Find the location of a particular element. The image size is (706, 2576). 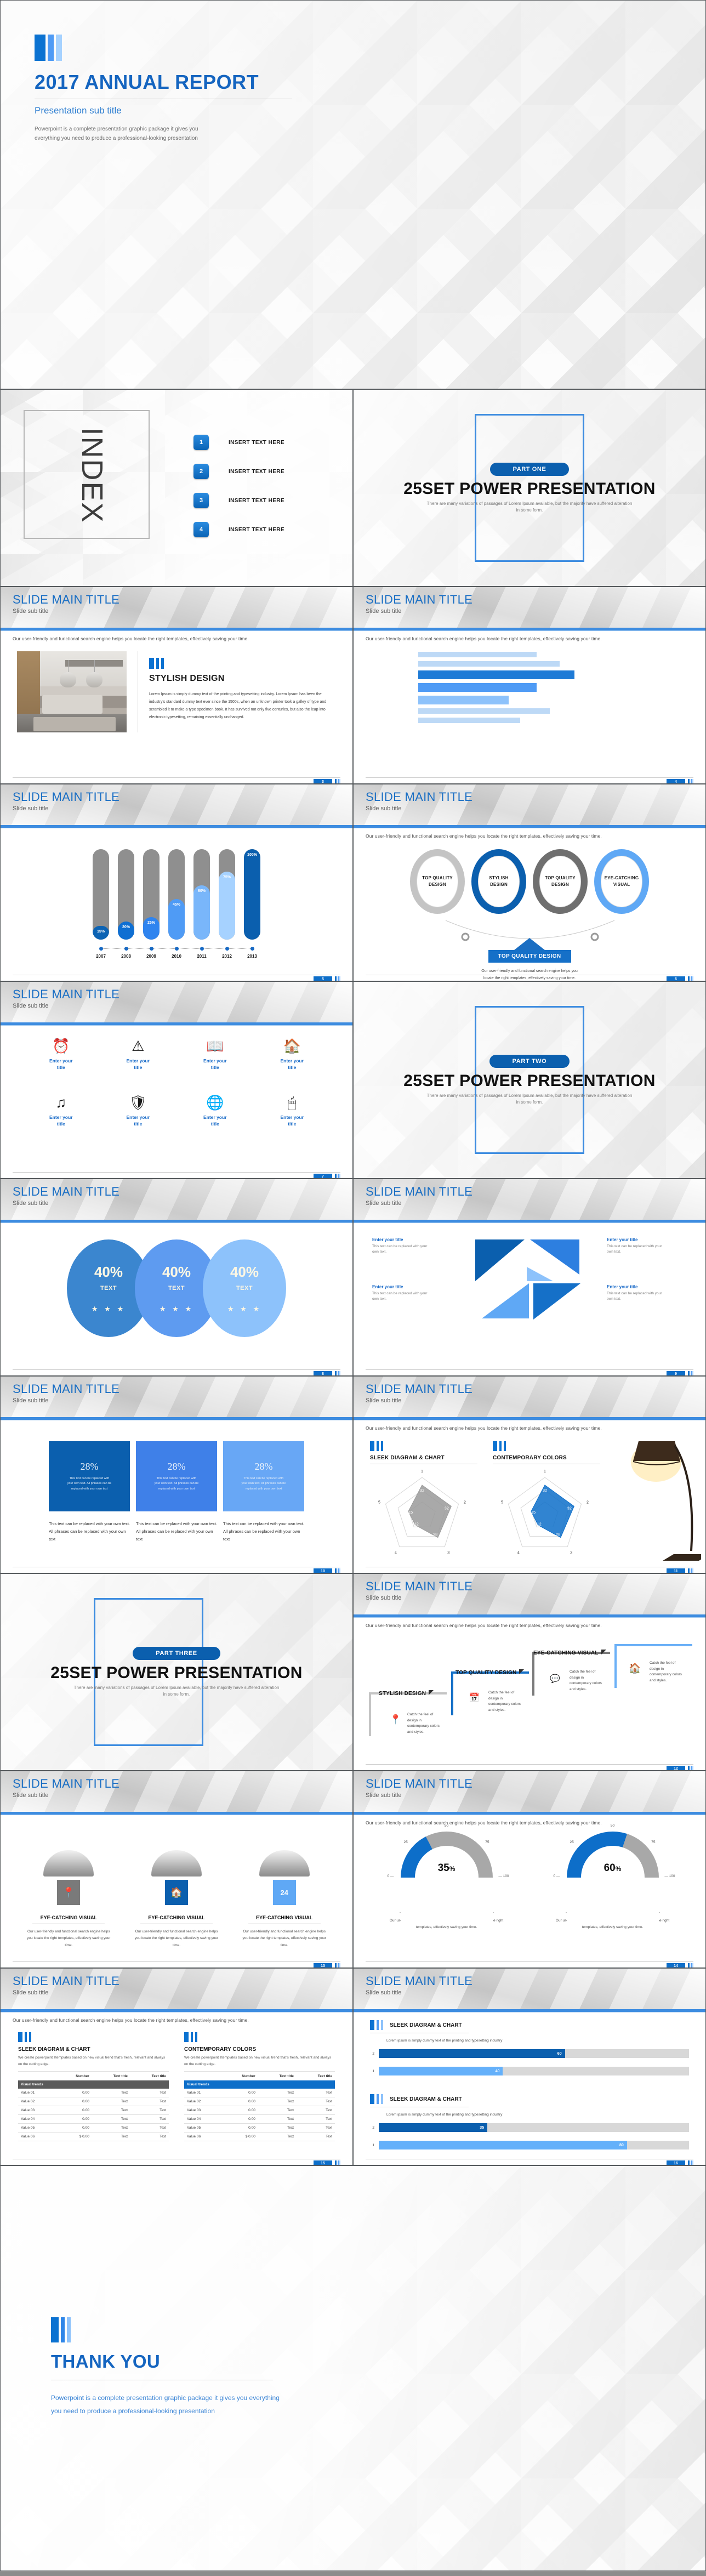

page-number: 6 is located at coordinates (676, 978).